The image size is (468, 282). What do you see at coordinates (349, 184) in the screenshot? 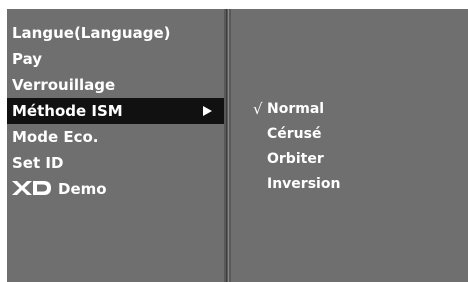
I see `option-inversion: Inversion` at bounding box center [349, 184].